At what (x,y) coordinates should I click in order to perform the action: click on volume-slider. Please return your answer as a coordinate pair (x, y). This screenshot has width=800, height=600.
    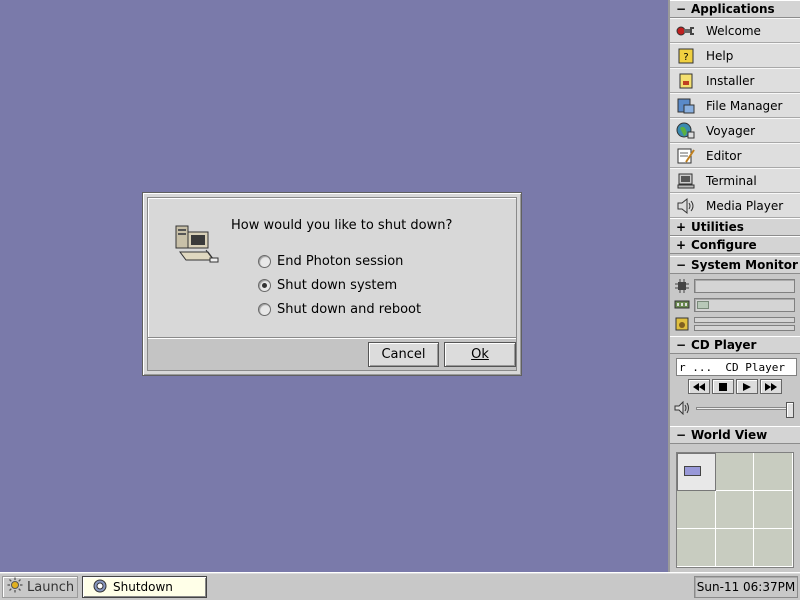
    Looking at the image, I should click on (745, 410).